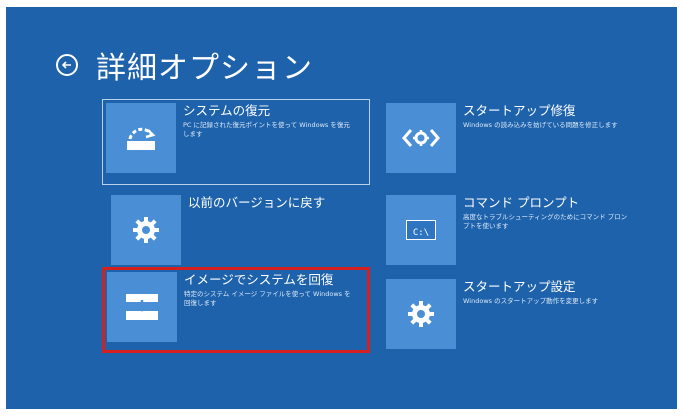 This screenshot has width=683, height=416. I want to click on system-image-recovery-tile, so click(142, 307).